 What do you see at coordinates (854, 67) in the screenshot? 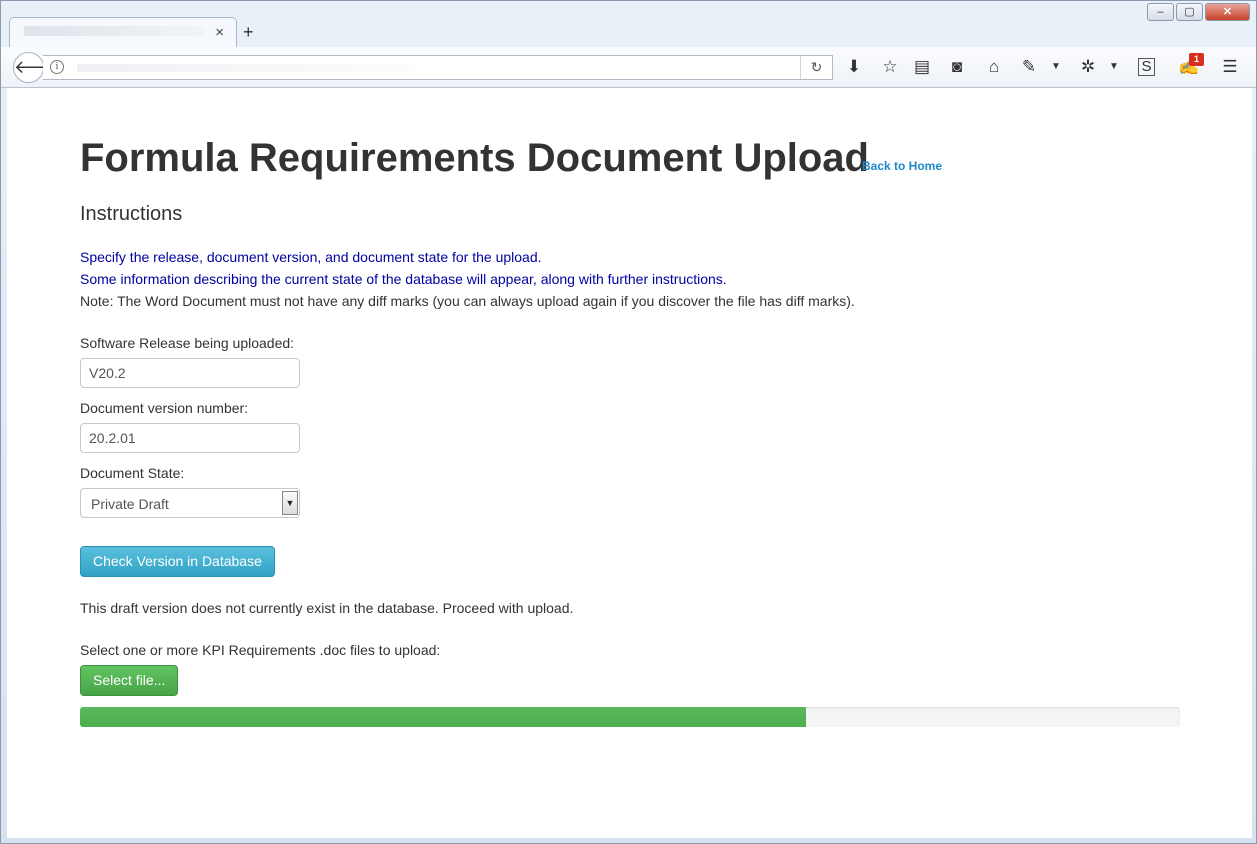
I see `download-icon: ⬇` at bounding box center [854, 67].